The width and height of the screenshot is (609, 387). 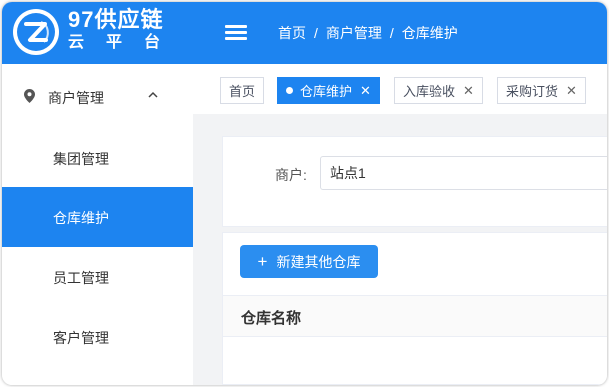 I want to click on sidebar-item-group-management: 集团管理, so click(x=97, y=158).